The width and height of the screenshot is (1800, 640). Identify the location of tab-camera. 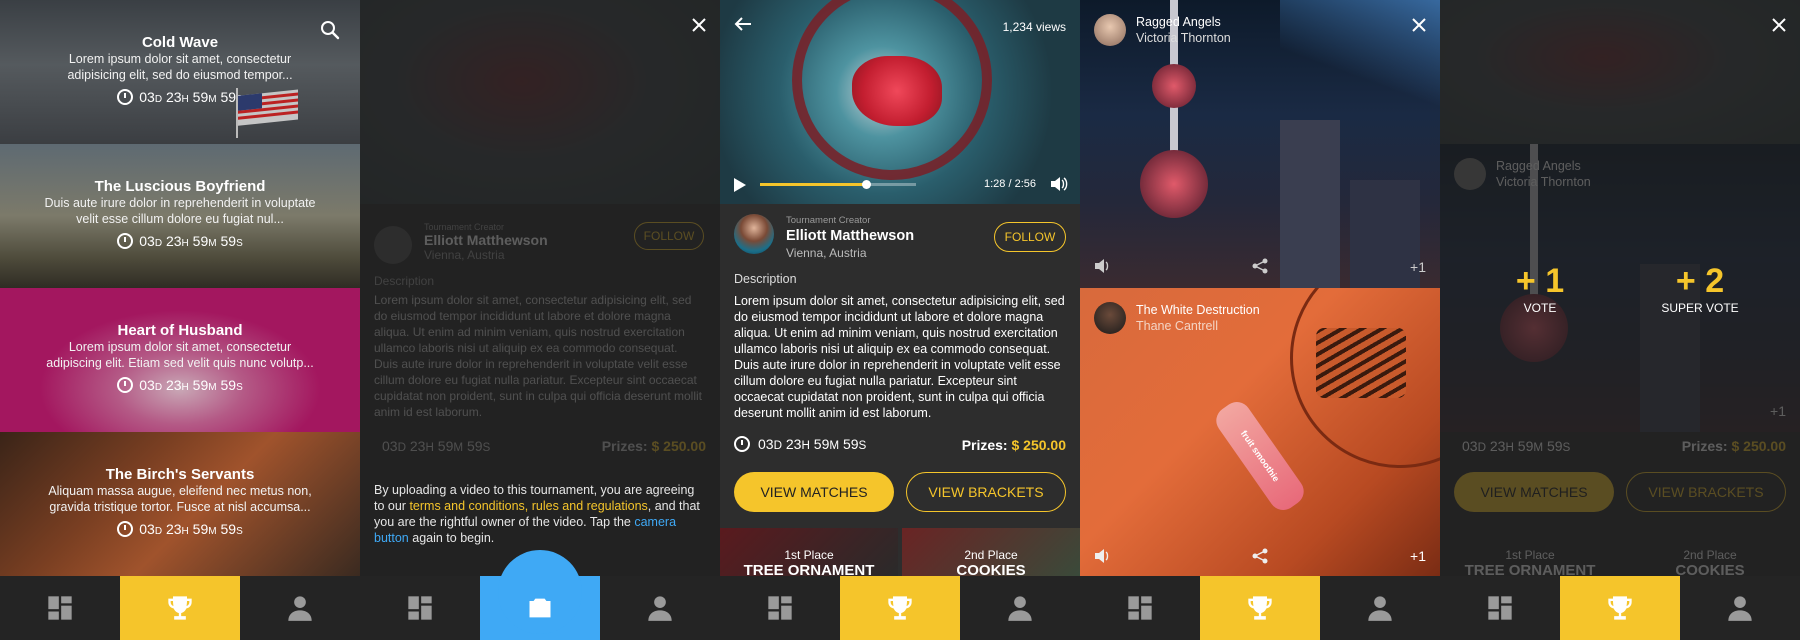
(540, 595).